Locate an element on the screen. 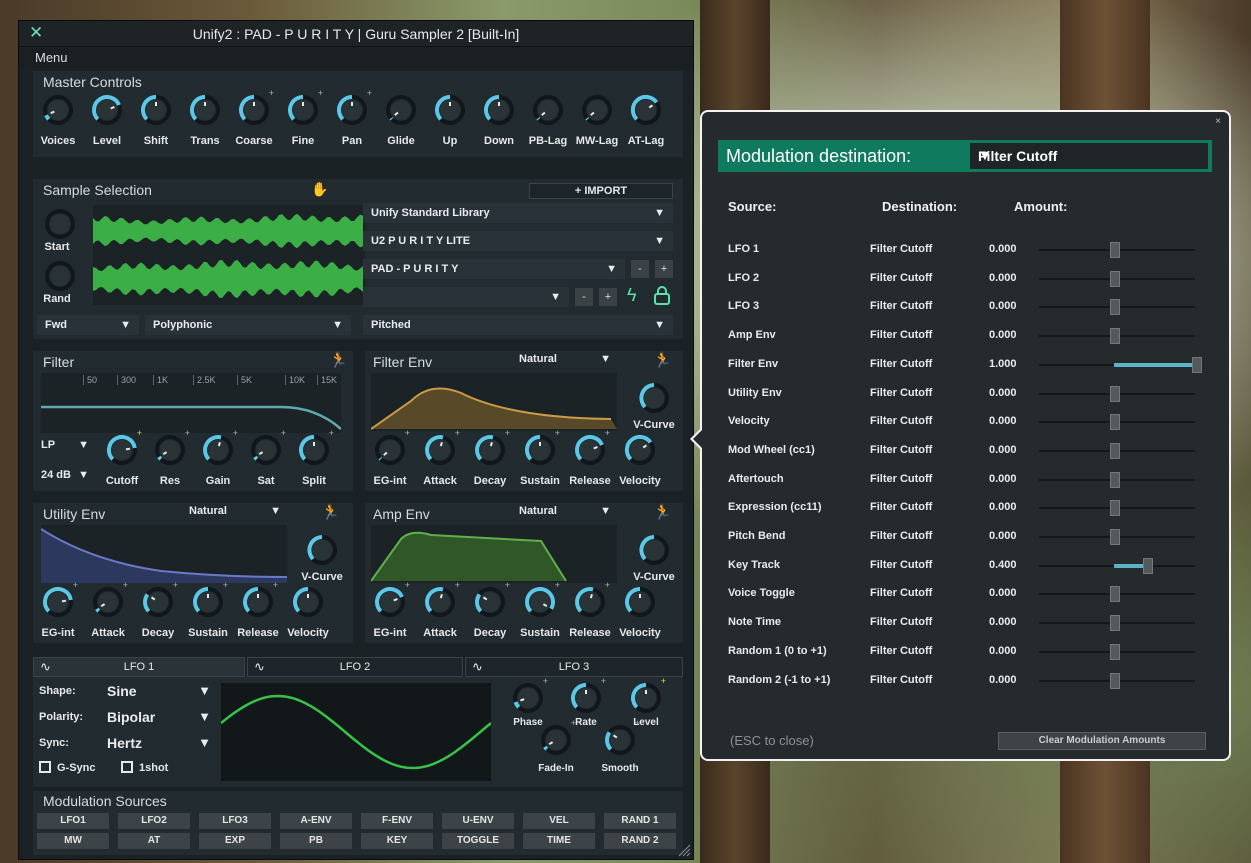 This screenshot has height=863, width=1251. mod-source-button-exp: EXP is located at coordinates (235, 841).